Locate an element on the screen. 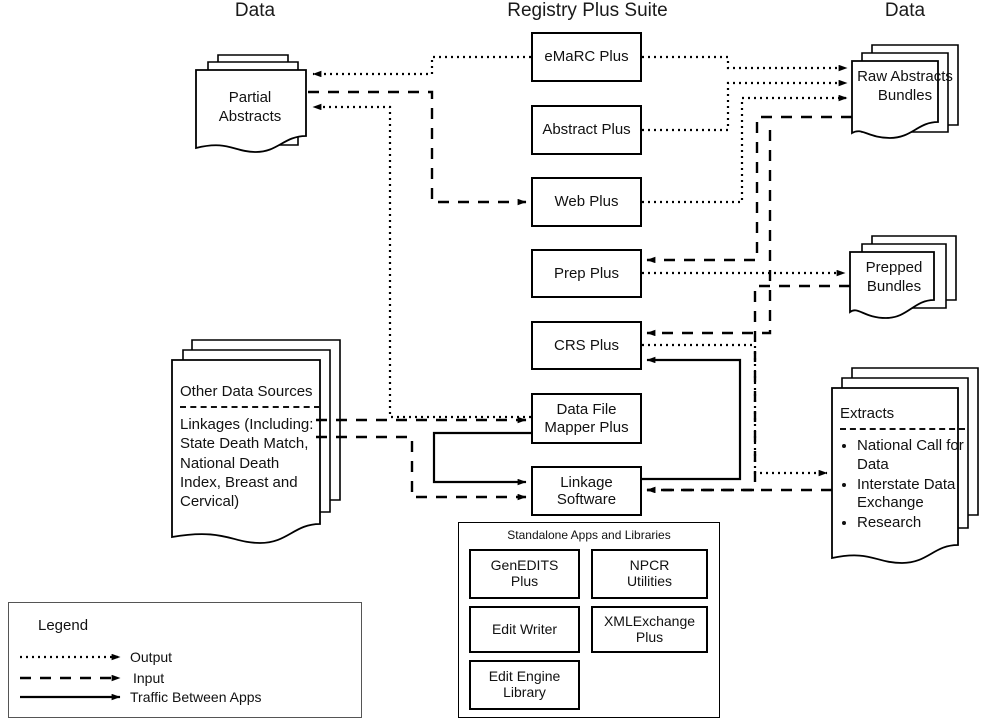  flow-prepped-bundles-to-linkage is located at coordinates (748, 389).